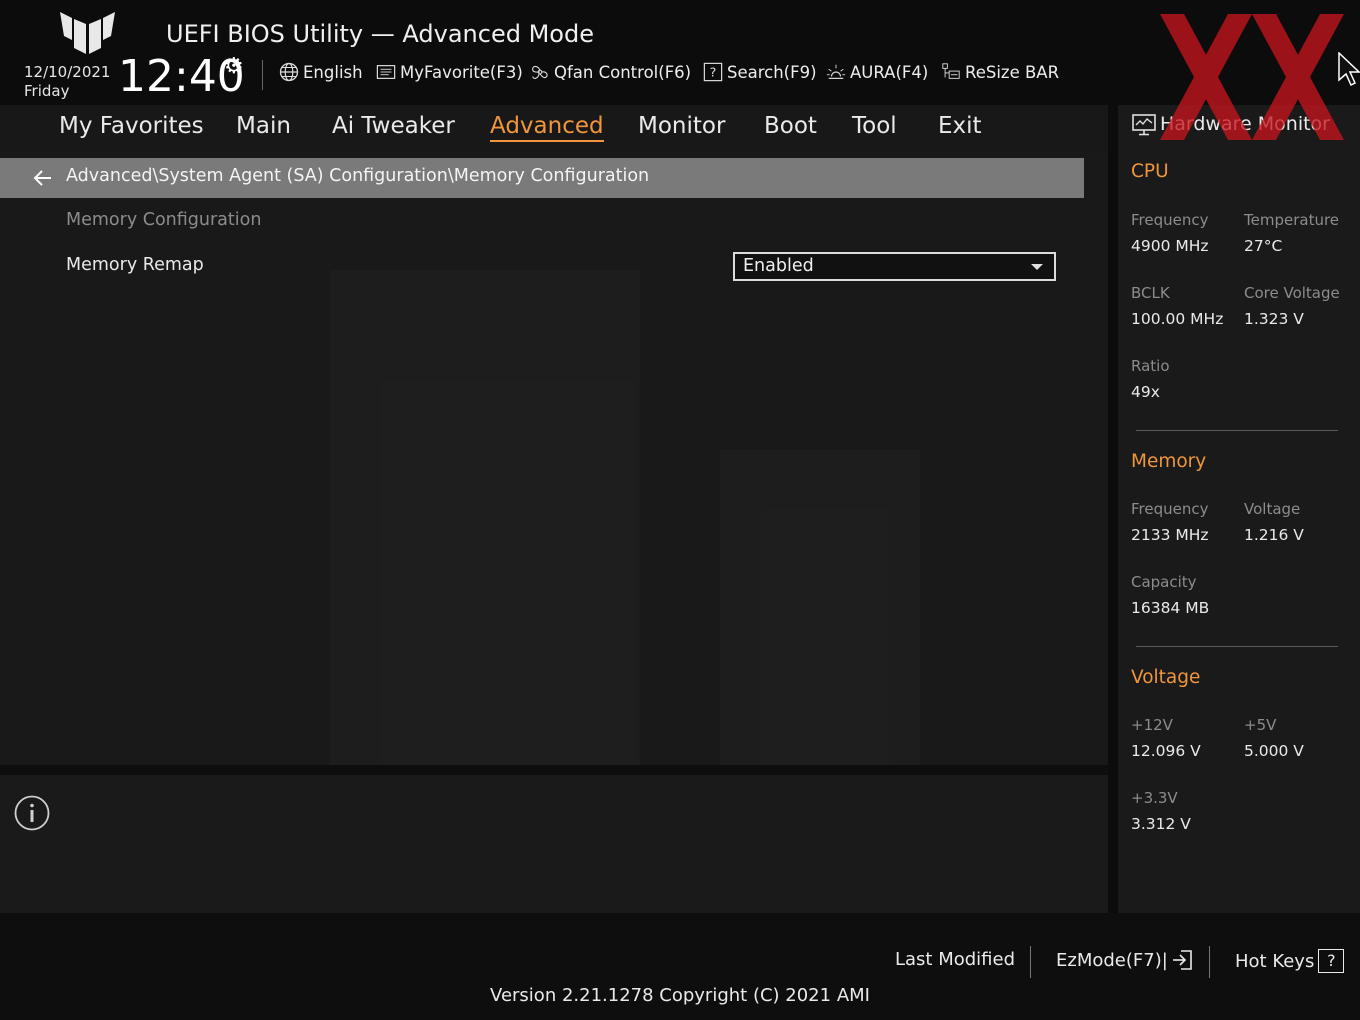 Image resolution: width=1360 pixels, height=1020 pixels. I want to click on qfan-control-button: Qfan Control(F6), so click(610, 72).